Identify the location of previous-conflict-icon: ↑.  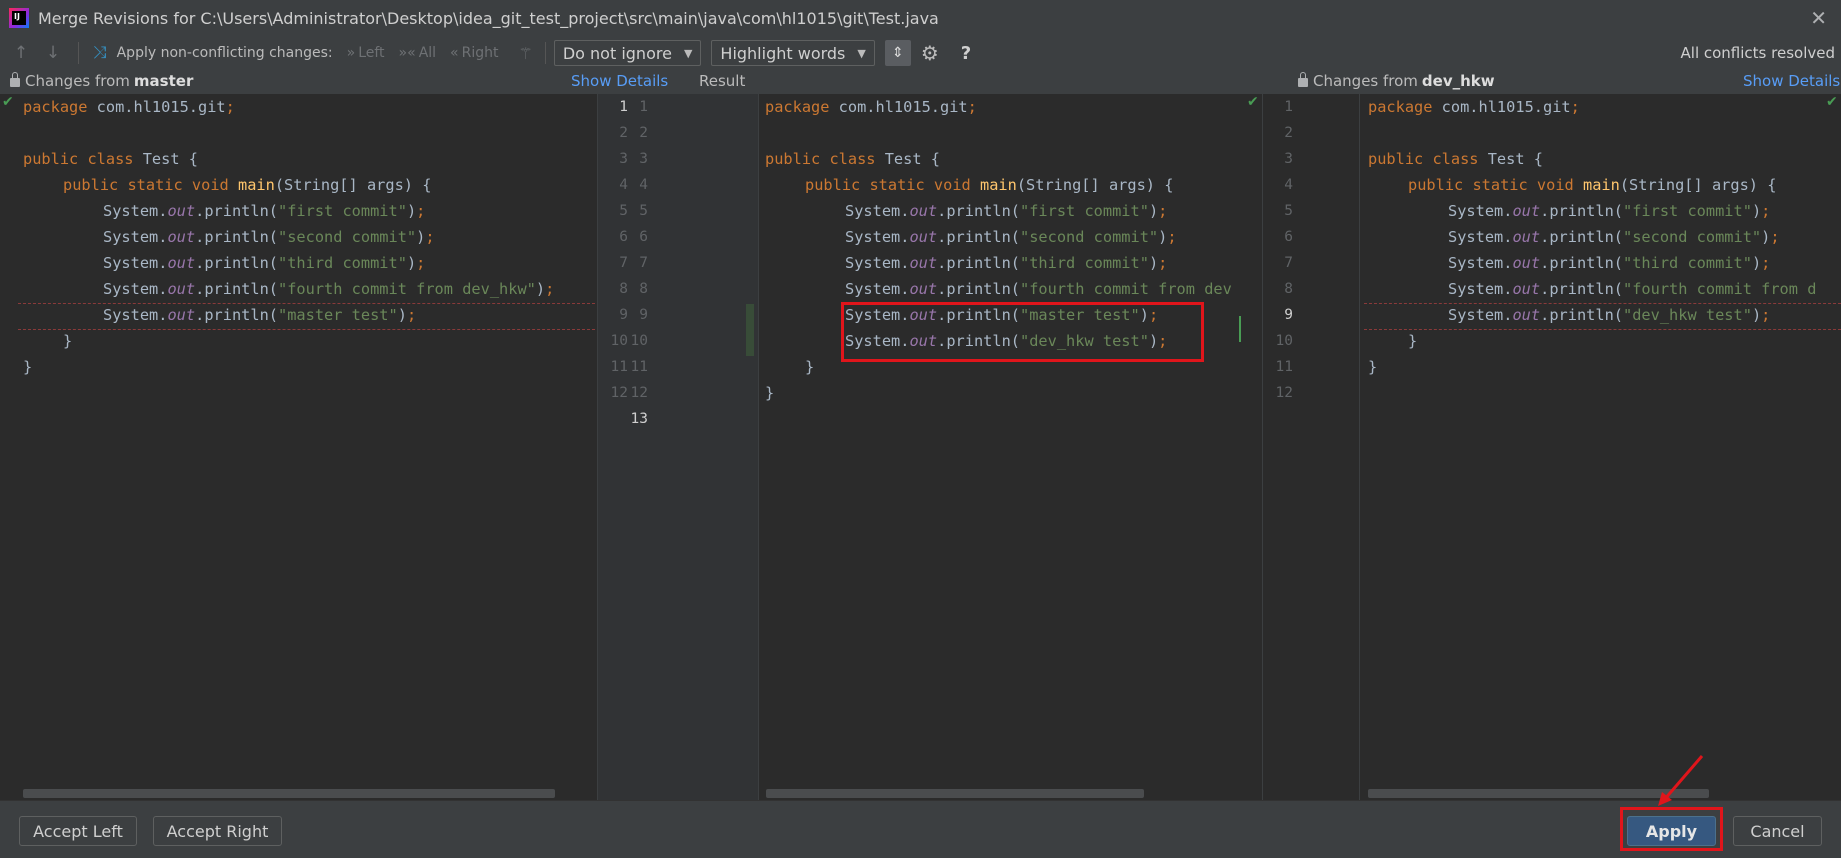
(21, 53).